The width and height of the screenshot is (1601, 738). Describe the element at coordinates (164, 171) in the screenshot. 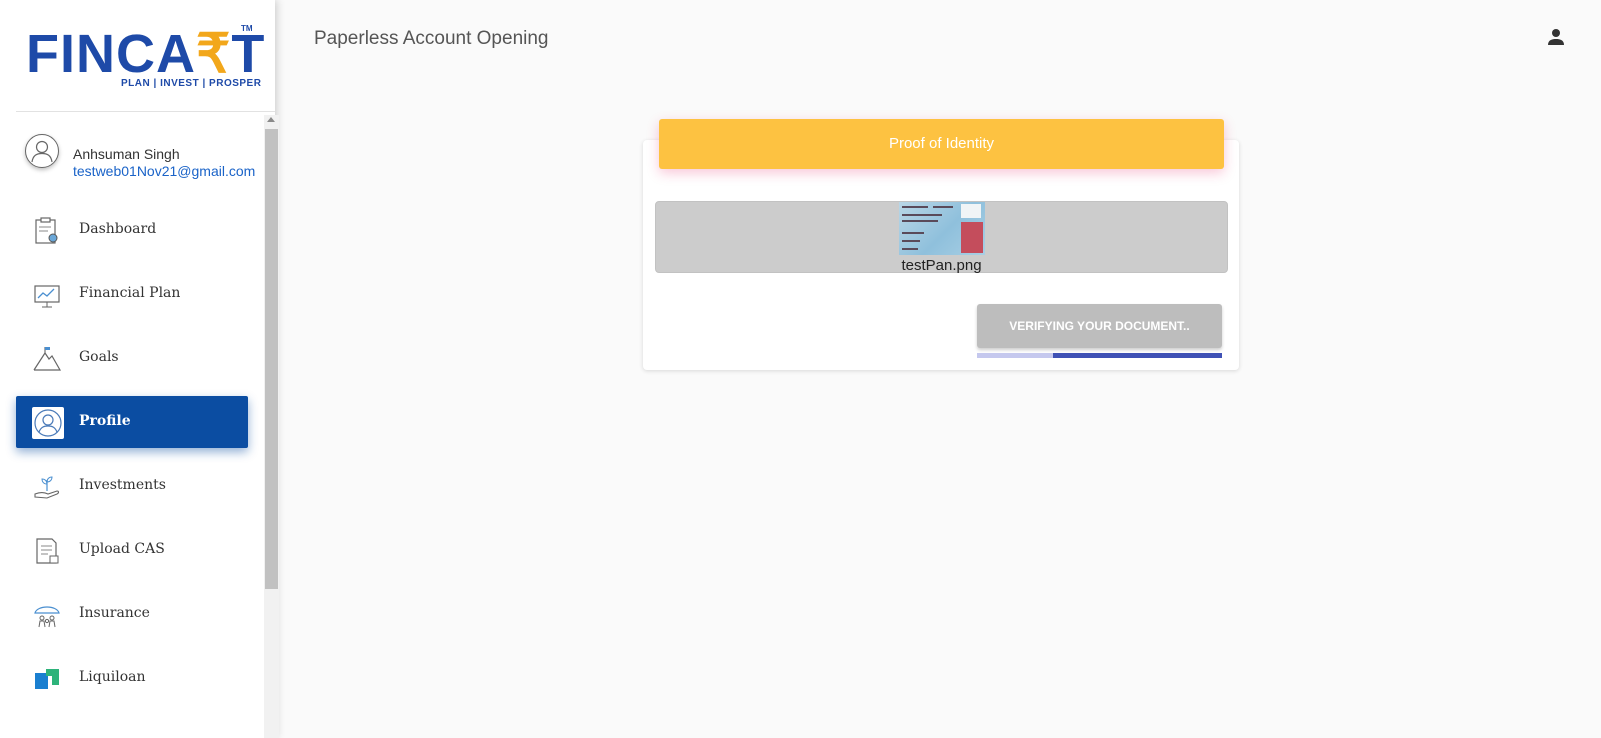

I see `user-email: testweb01Nov21@gmail.com` at that location.